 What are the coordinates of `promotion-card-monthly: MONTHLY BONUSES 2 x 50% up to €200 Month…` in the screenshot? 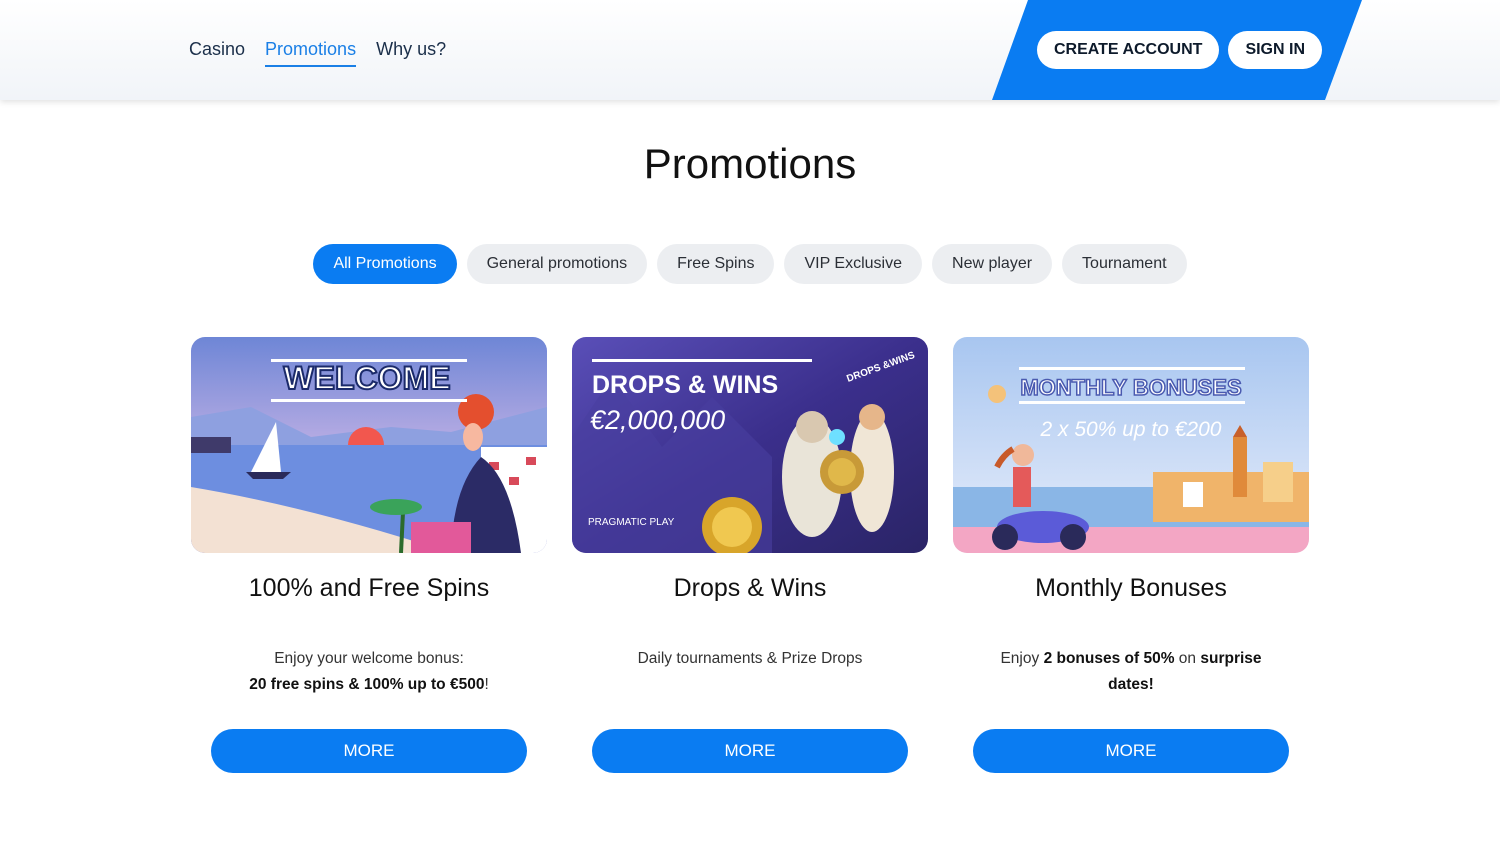 It's located at (1131, 555).